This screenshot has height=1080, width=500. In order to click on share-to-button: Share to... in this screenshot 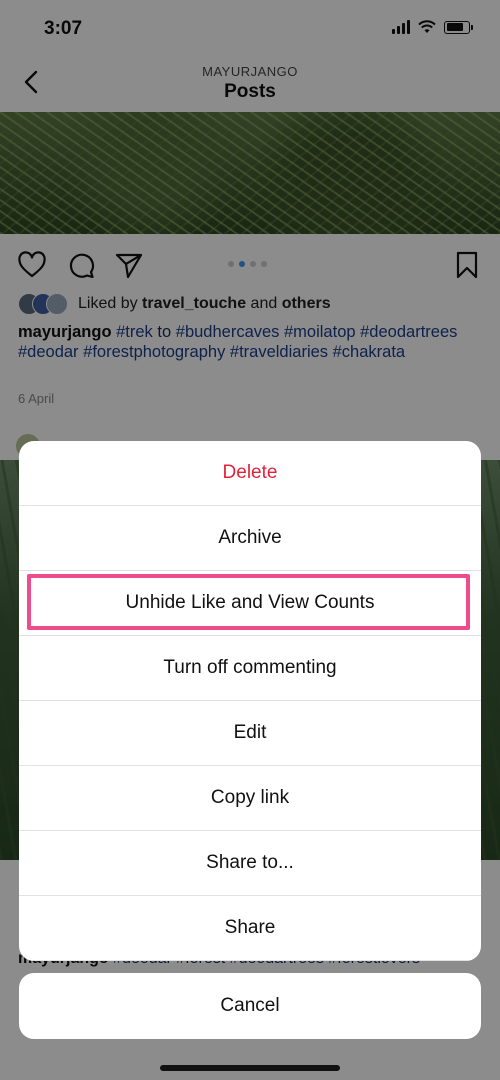, I will do `click(250, 863)`.